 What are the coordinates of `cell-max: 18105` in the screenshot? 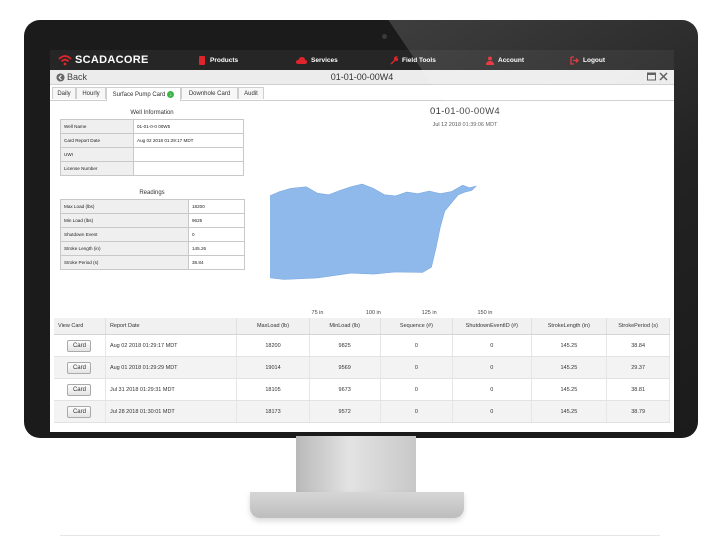 It's located at (273, 389).